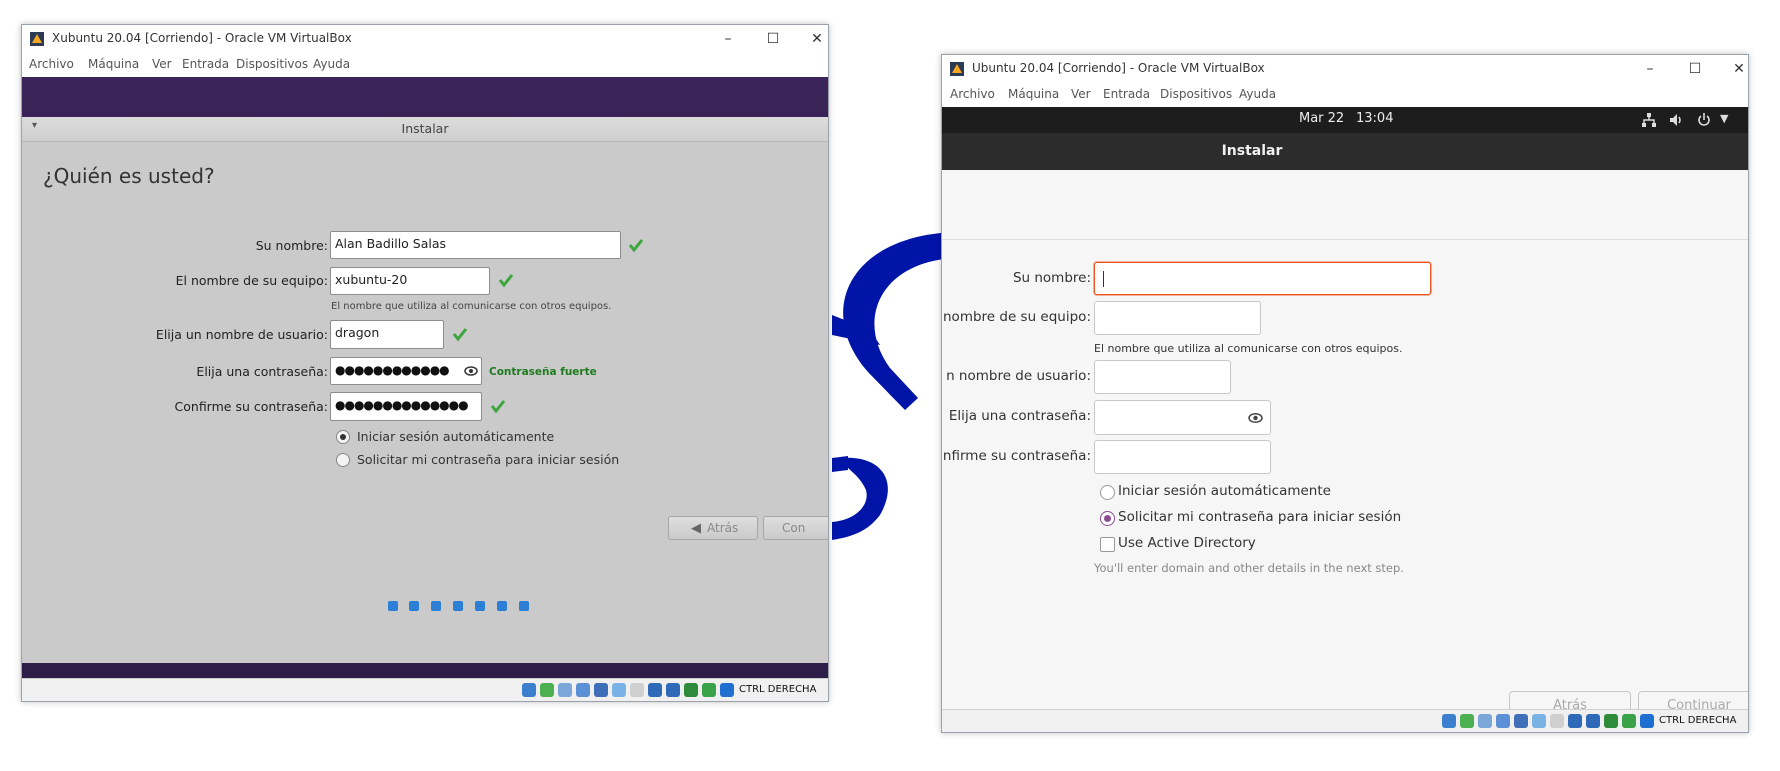  I want to click on confirm-password-field: ●●●●●●●●●●●●●●, so click(406, 406).